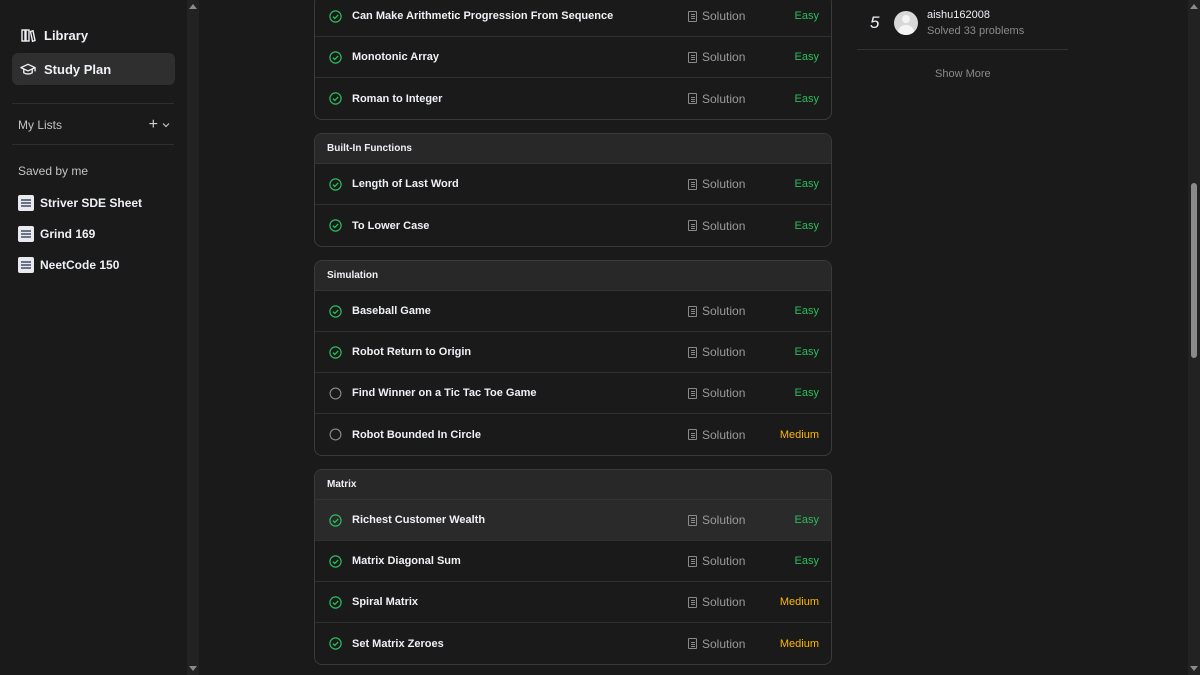  Describe the element at coordinates (591, 435) in the screenshot. I see `problem-title: Robot Bounded In Circle` at that location.